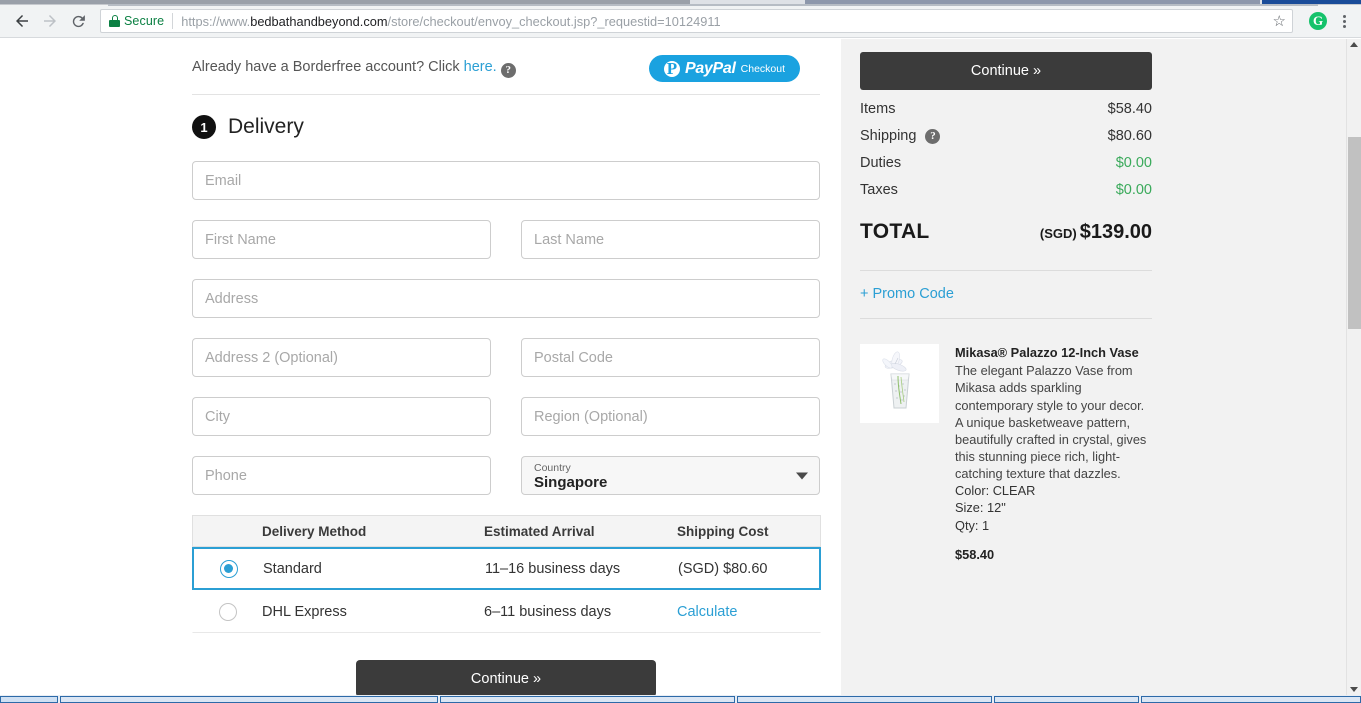 Image resolution: width=1361 pixels, height=703 pixels. Describe the element at coordinates (1354, 233) in the screenshot. I see `scrollbar-thumb` at that location.